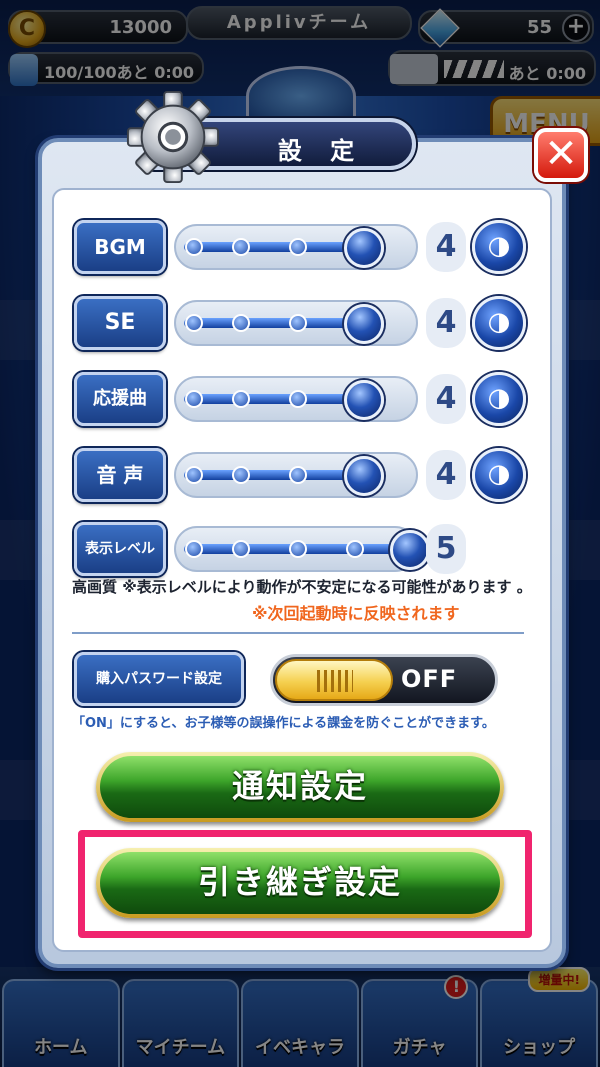  I want to click on purchase-password-toggle: OFF, so click(384, 680).